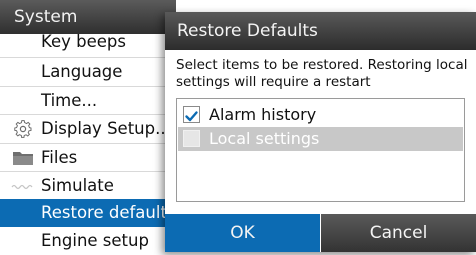  I want to click on dialog-title: Restore Defaults, so click(320, 31).